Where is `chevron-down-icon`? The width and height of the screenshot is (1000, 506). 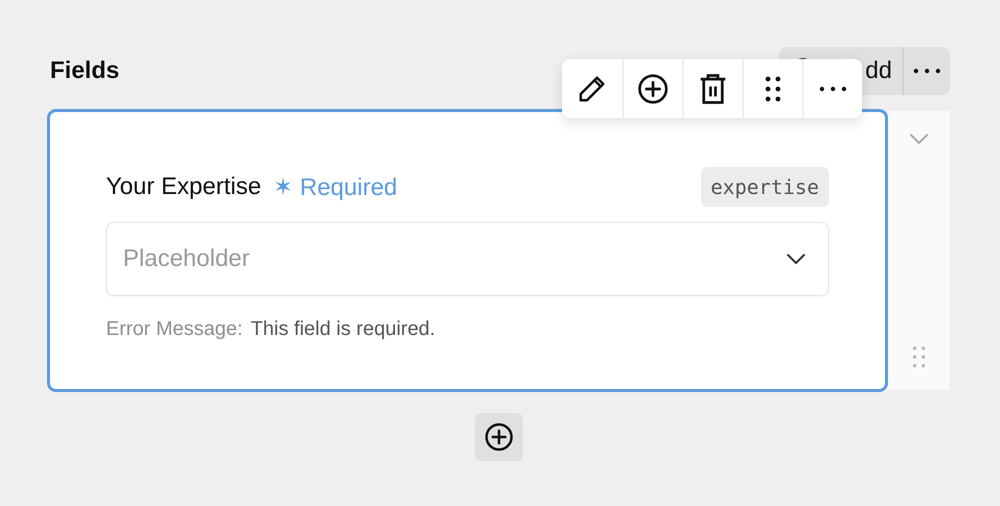
chevron-down-icon is located at coordinates (796, 259).